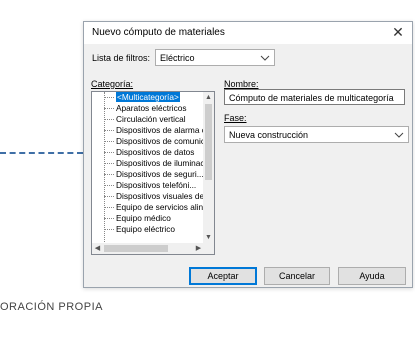 This screenshot has height=339, width=415. What do you see at coordinates (223, 276) in the screenshot?
I see `accept-button: Aceptar` at bounding box center [223, 276].